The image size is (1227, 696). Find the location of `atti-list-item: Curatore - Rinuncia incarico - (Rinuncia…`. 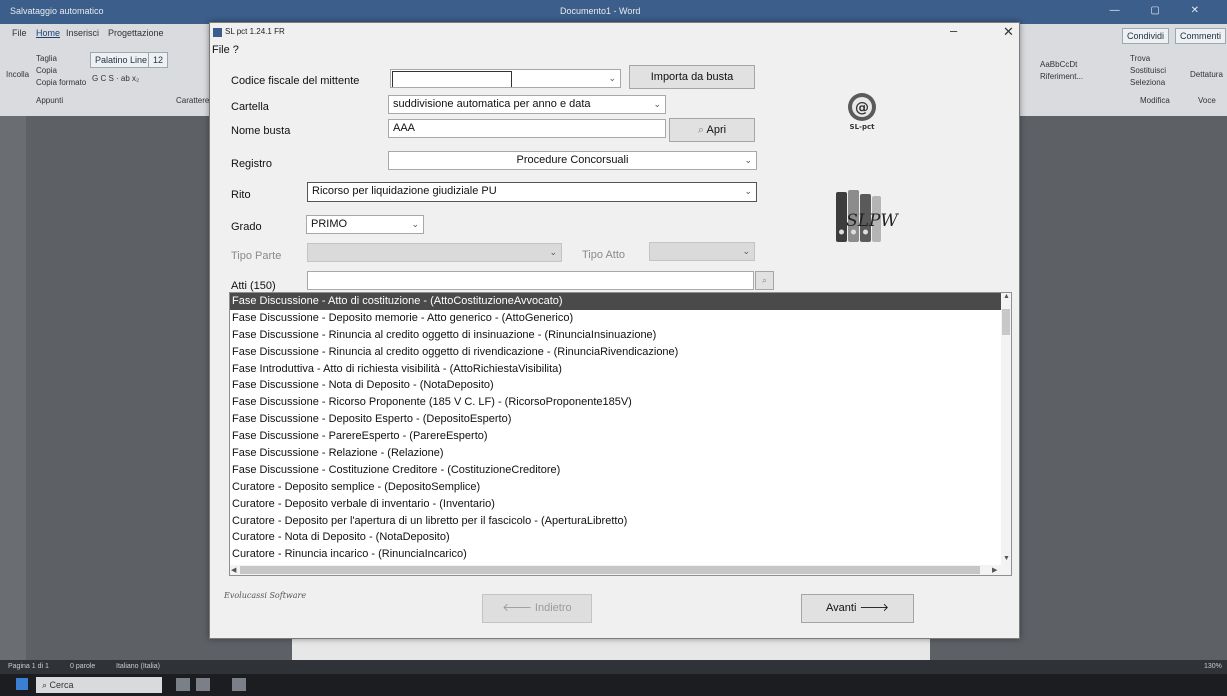

atti-list-item: Curatore - Rinuncia incarico - (Rinuncia… is located at coordinates (620, 554).